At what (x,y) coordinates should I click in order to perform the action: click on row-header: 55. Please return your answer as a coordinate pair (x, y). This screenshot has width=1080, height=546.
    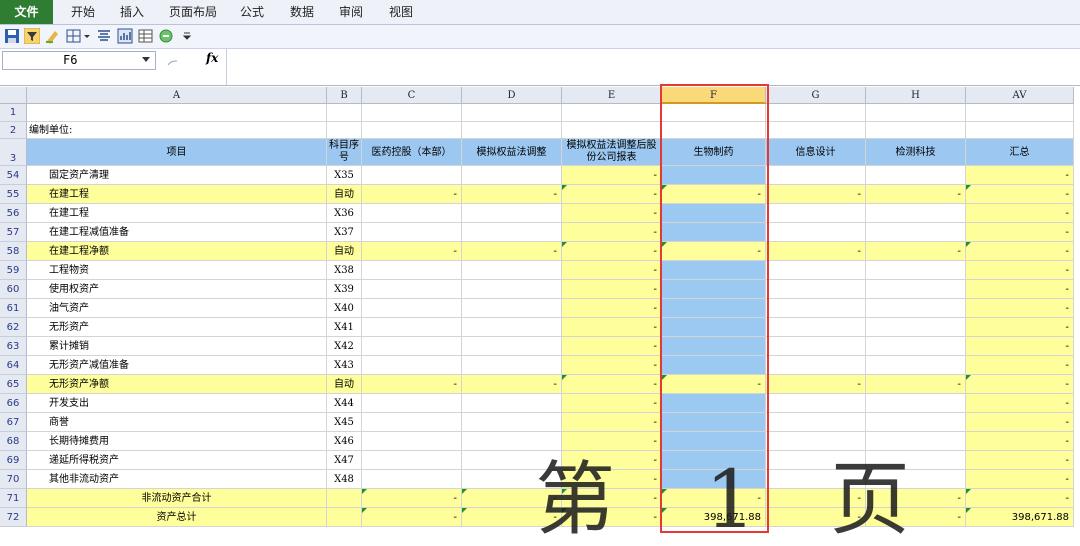
    Looking at the image, I should click on (13, 194).